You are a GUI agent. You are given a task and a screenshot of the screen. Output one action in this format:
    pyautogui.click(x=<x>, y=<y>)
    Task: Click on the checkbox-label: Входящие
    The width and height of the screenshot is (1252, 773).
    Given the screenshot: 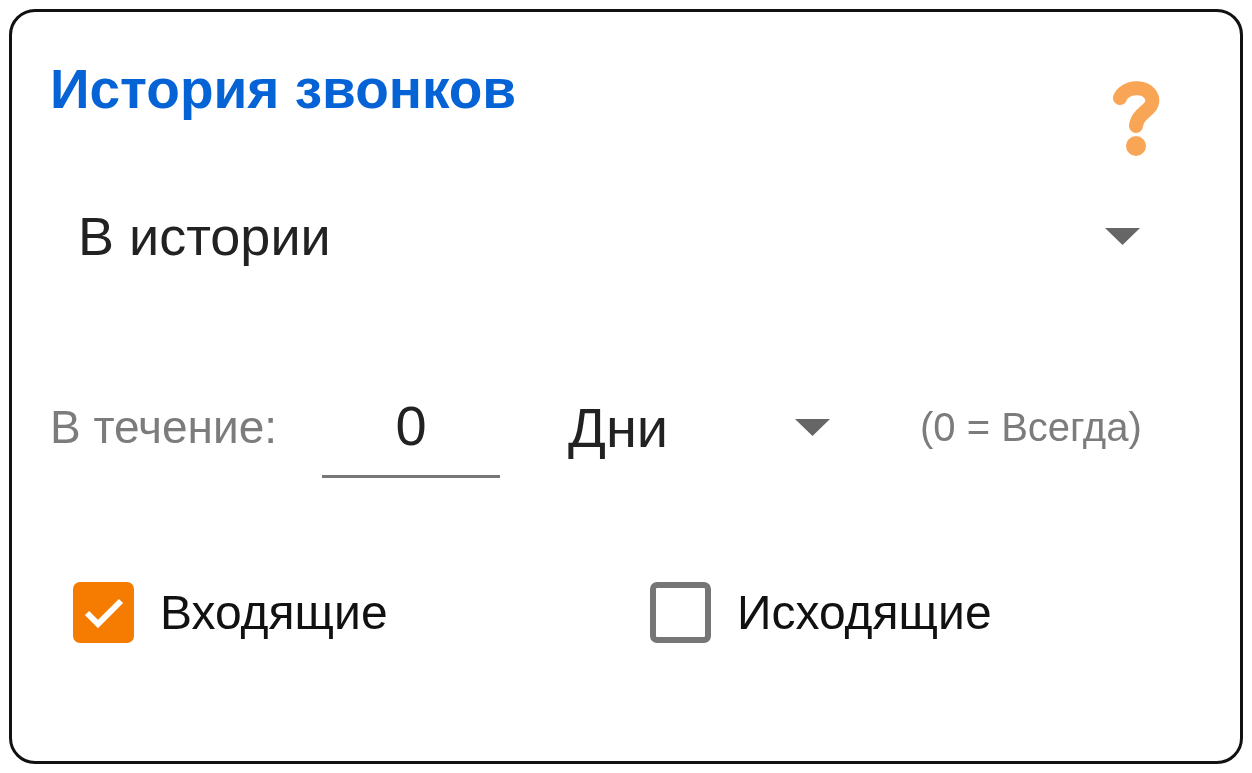 What is the action you would take?
    pyautogui.click(x=274, y=612)
    